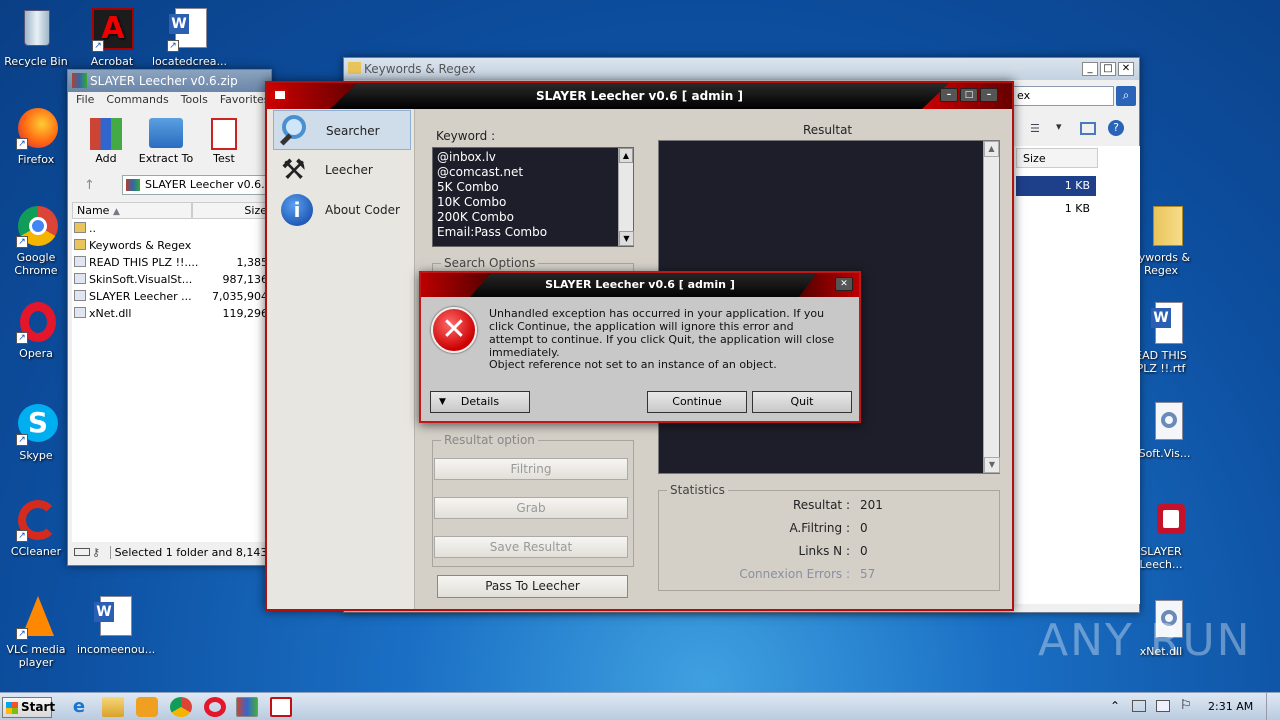 This screenshot has width=1280, height=720. What do you see at coordinates (480, 402) in the screenshot?
I see `details-button: ▼ Details` at bounding box center [480, 402].